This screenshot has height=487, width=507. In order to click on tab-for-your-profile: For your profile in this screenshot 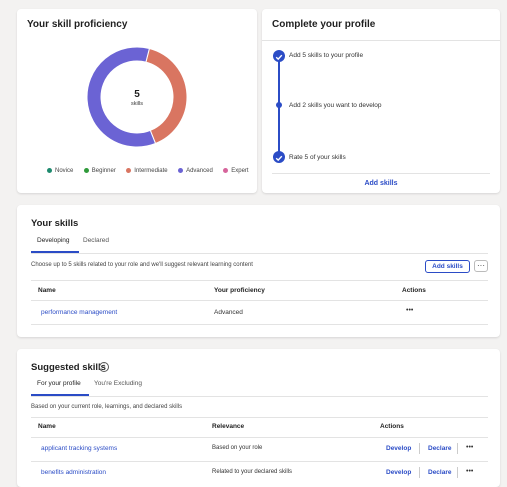, I will do `click(59, 383)`.